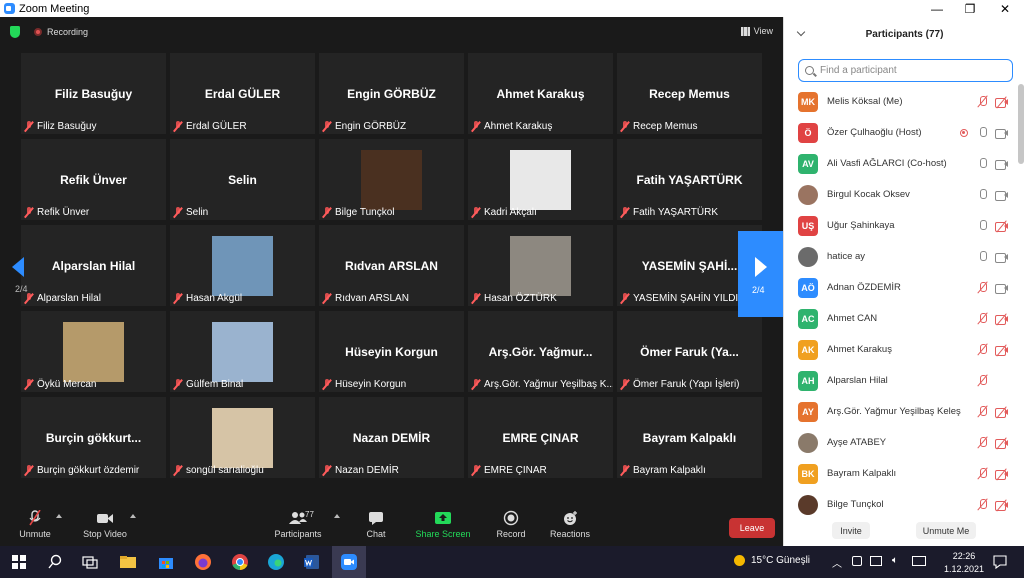  What do you see at coordinates (900, 473) in the screenshot?
I see `participant-row: BK Bayram Kalpaklı` at bounding box center [900, 473].